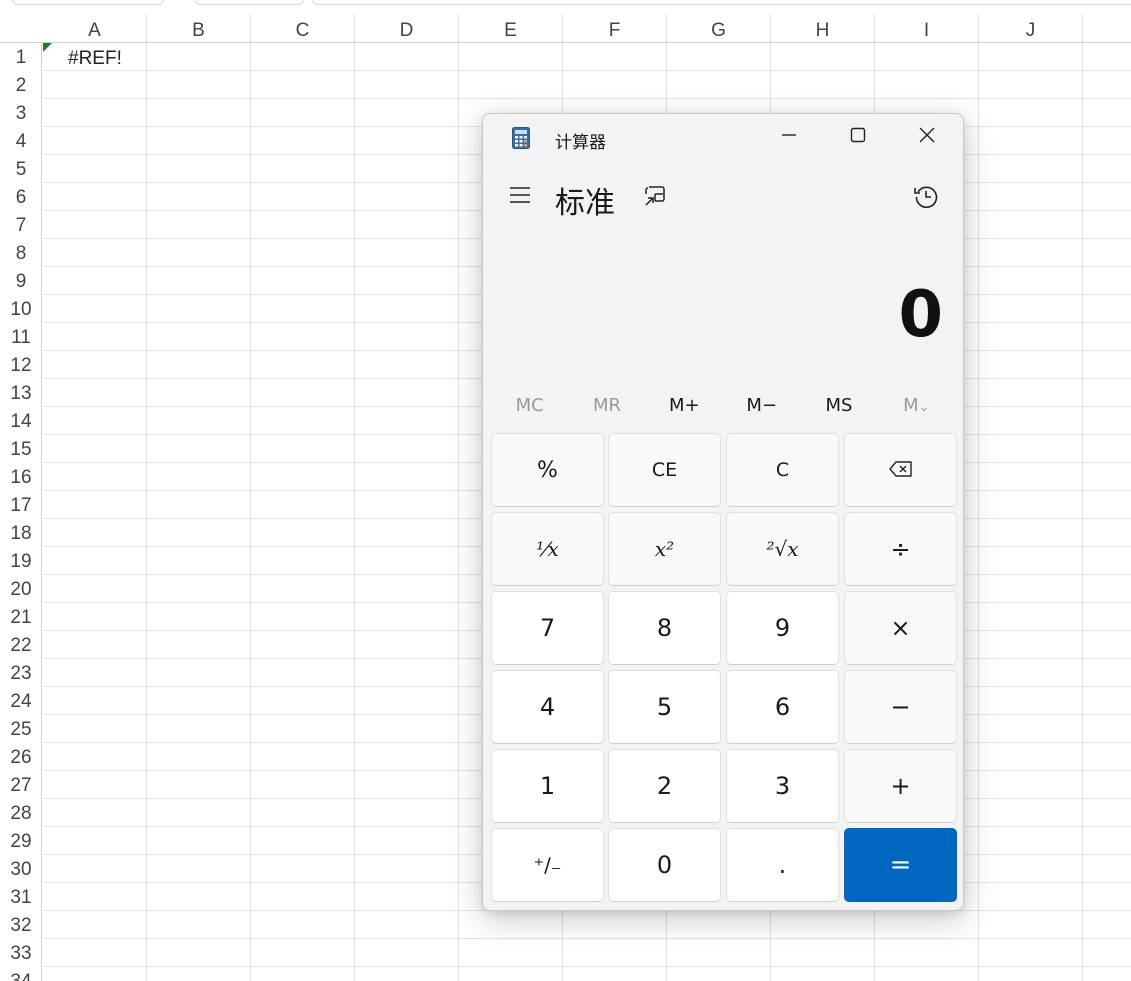 Image resolution: width=1131 pixels, height=981 pixels. What do you see at coordinates (95, 28) in the screenshot?
I see `column-header: A` at bounding box center [95, 28].